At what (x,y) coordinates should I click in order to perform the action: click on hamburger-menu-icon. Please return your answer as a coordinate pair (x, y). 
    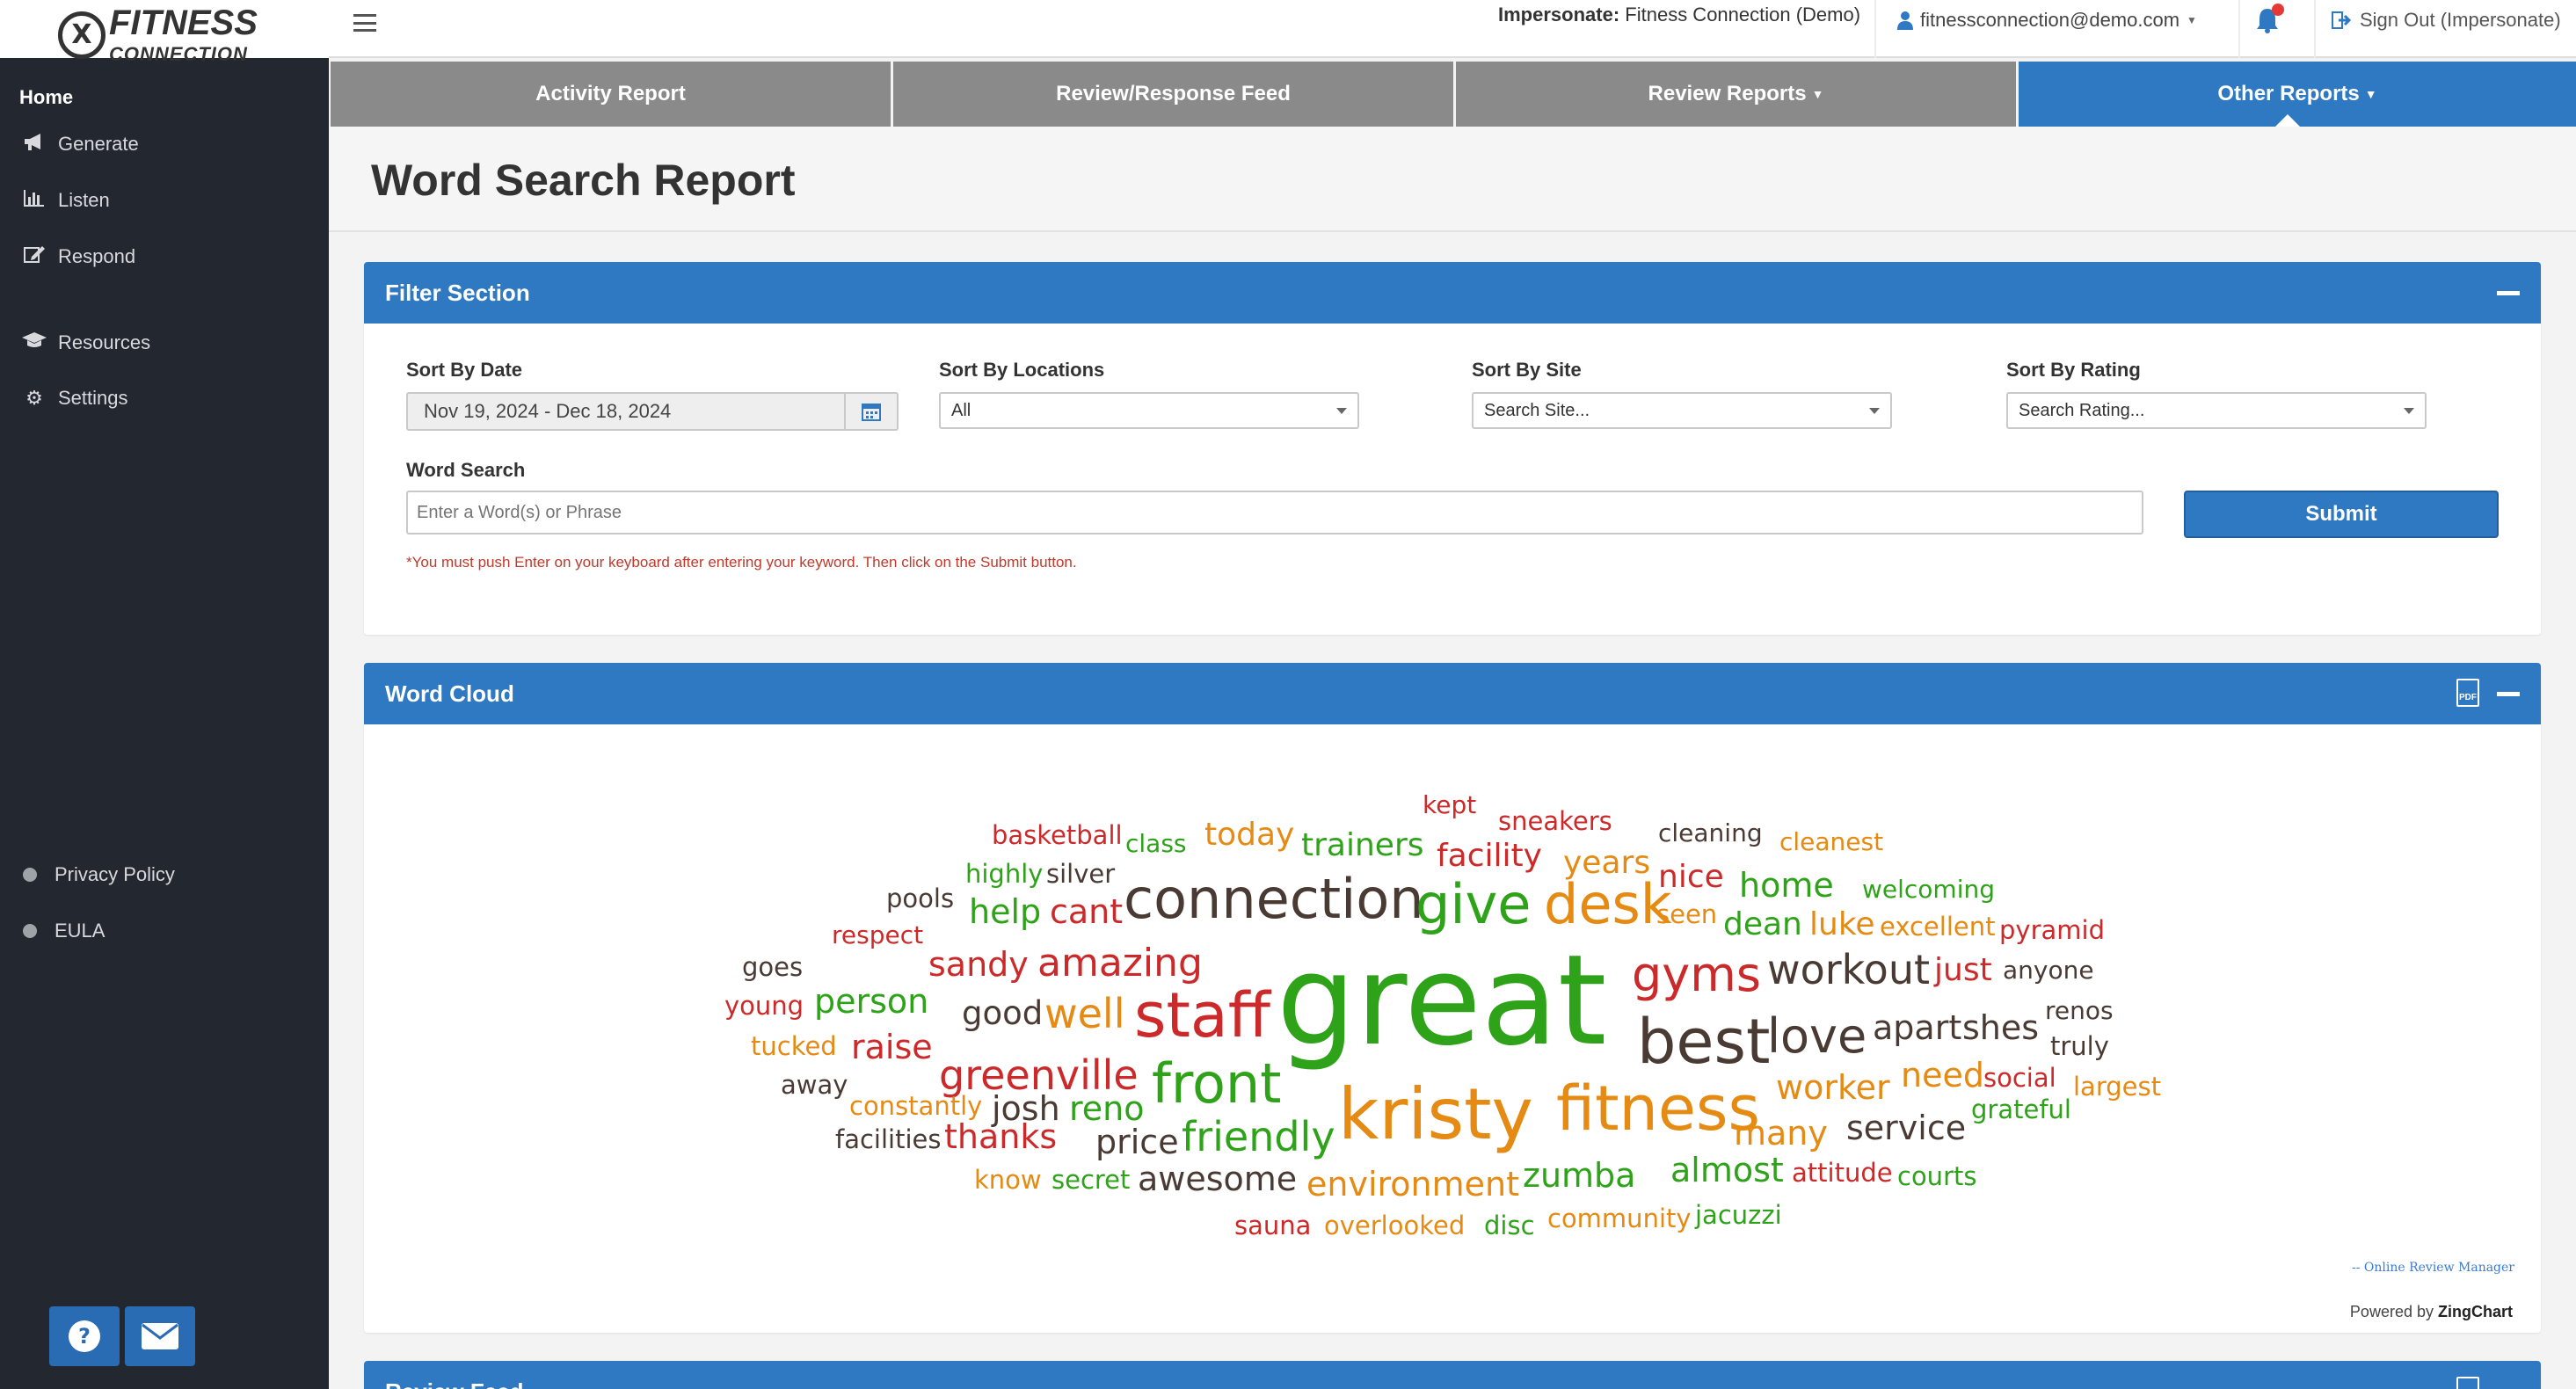
    Looking at the image, I should click on (364, 23).